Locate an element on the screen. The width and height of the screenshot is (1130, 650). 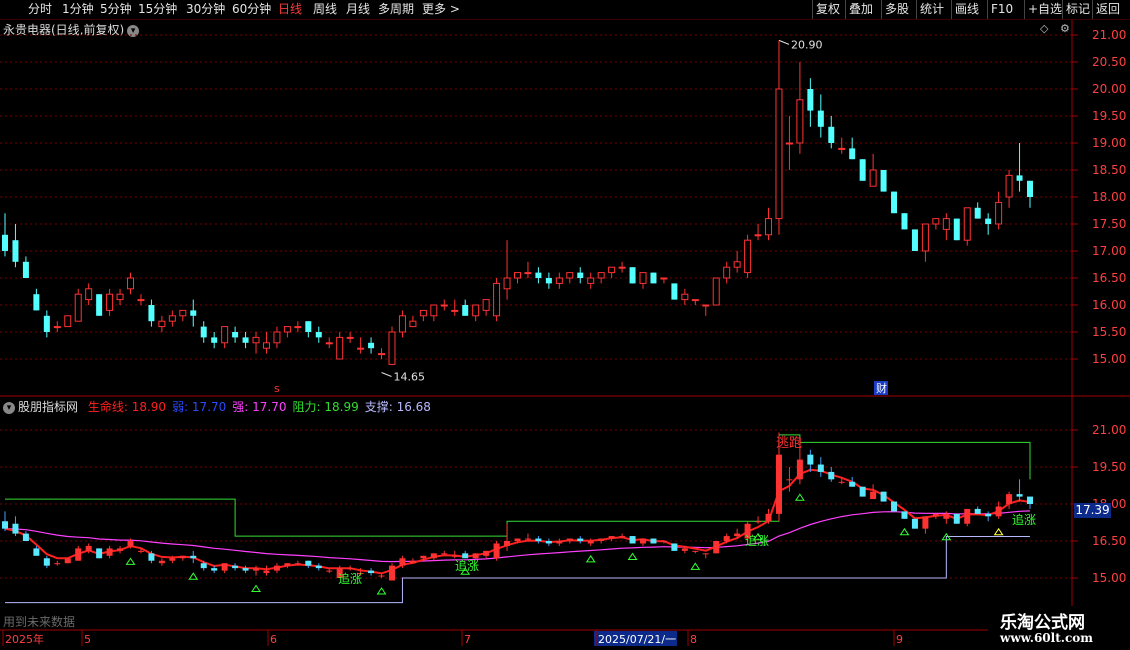
date-label: 7 is located at coordinates (467, 639).